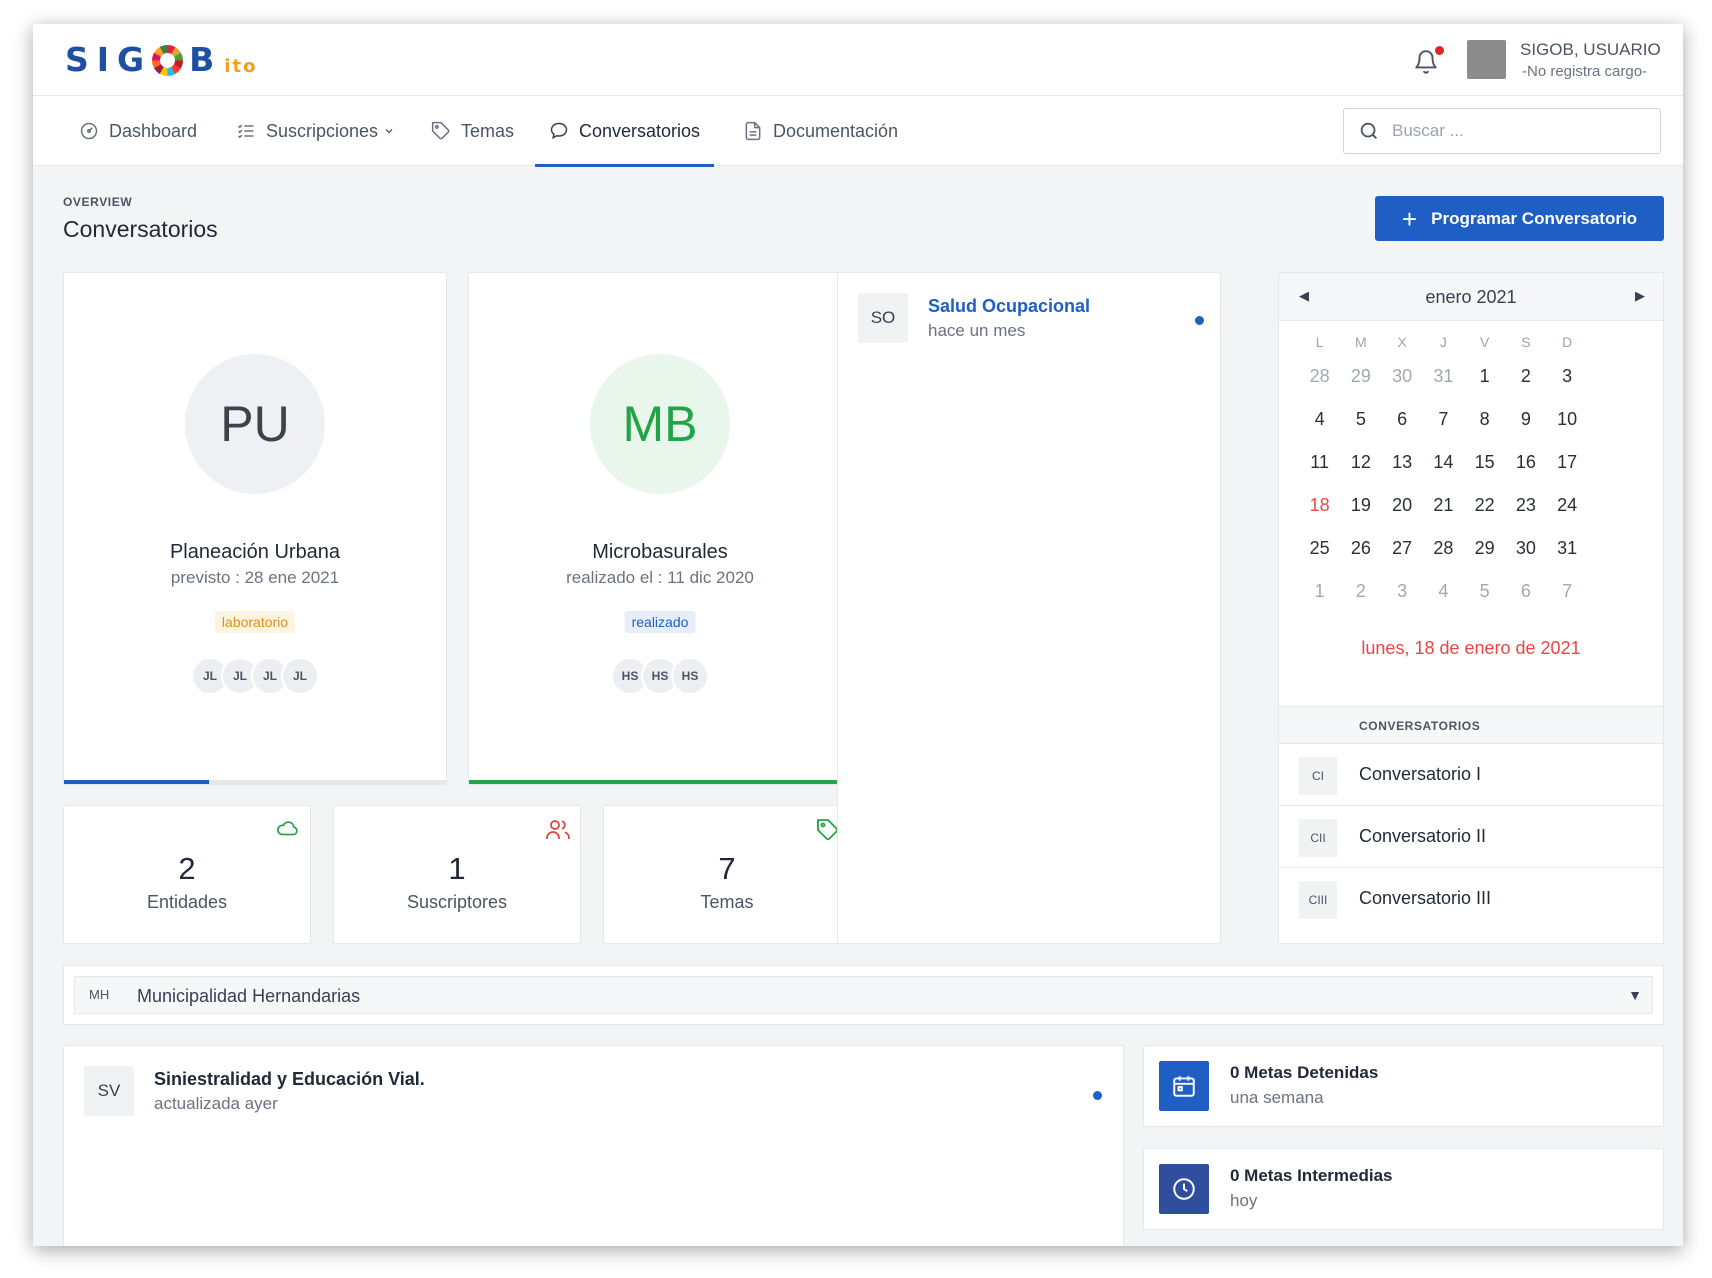 The image size is (1712, 1278). I want to click on weekday-label: X, so click(1402, 342).